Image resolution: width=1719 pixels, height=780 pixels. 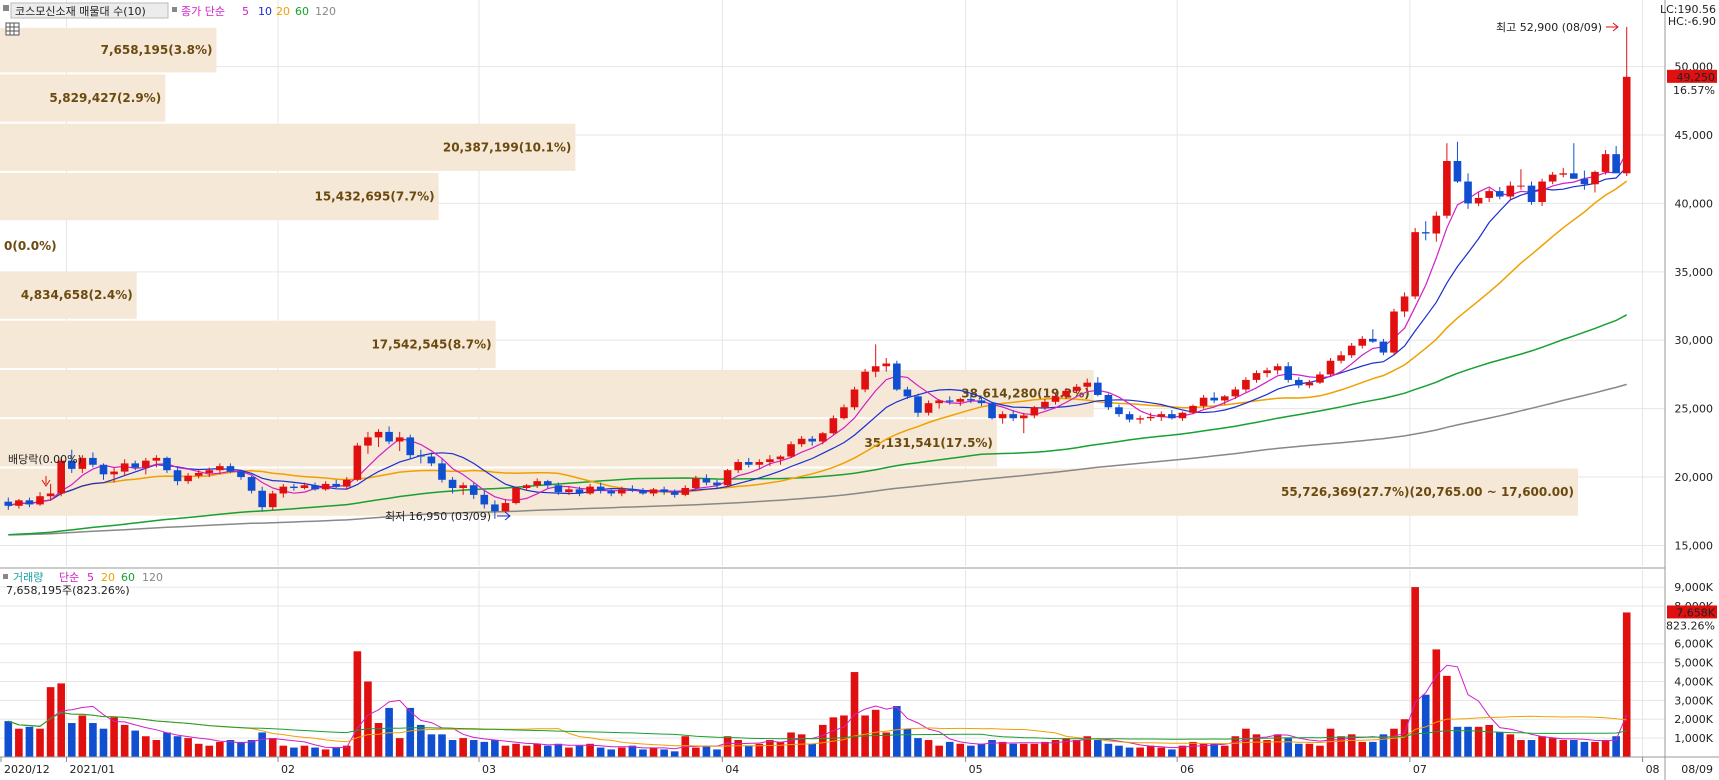 I want to click on table-grid-icon, so click(x=12, y=29).